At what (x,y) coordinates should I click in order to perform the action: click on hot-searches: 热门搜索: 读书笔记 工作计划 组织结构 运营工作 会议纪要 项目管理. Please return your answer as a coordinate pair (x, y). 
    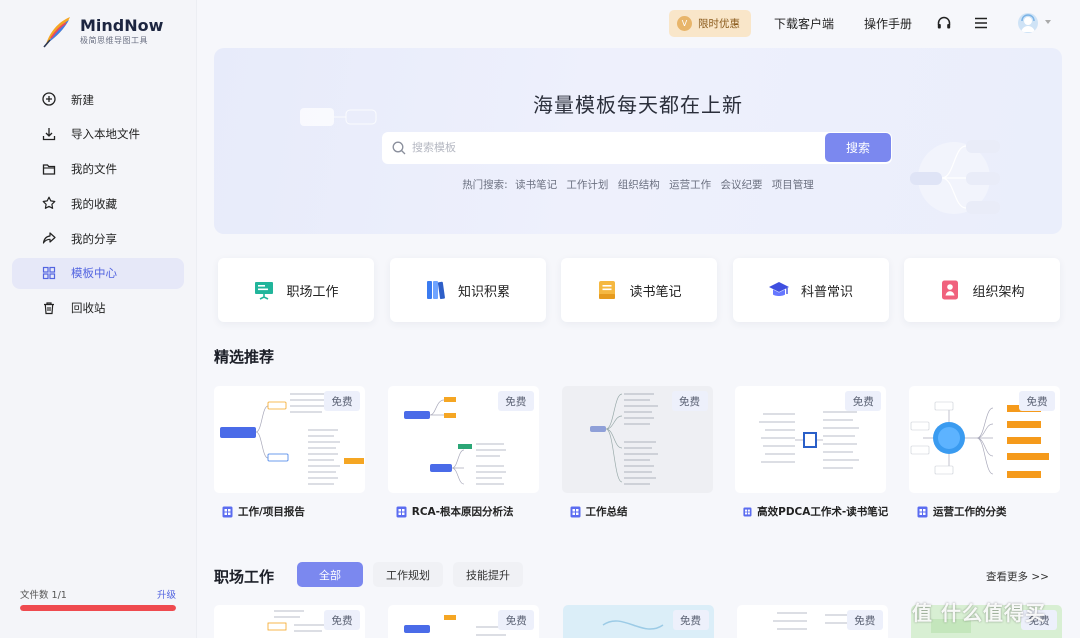
    Looking at the image, I should click on (638, 184).